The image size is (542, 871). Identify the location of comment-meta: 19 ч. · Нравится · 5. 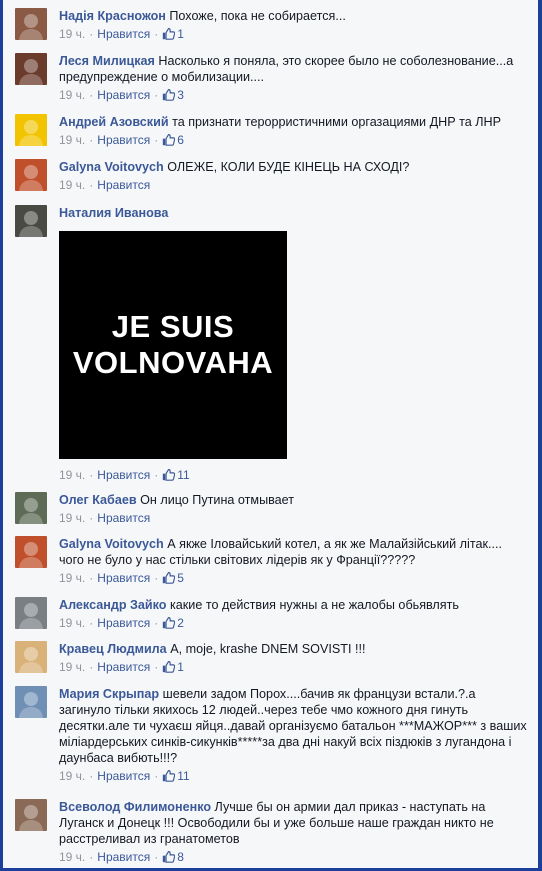
(294, 579).